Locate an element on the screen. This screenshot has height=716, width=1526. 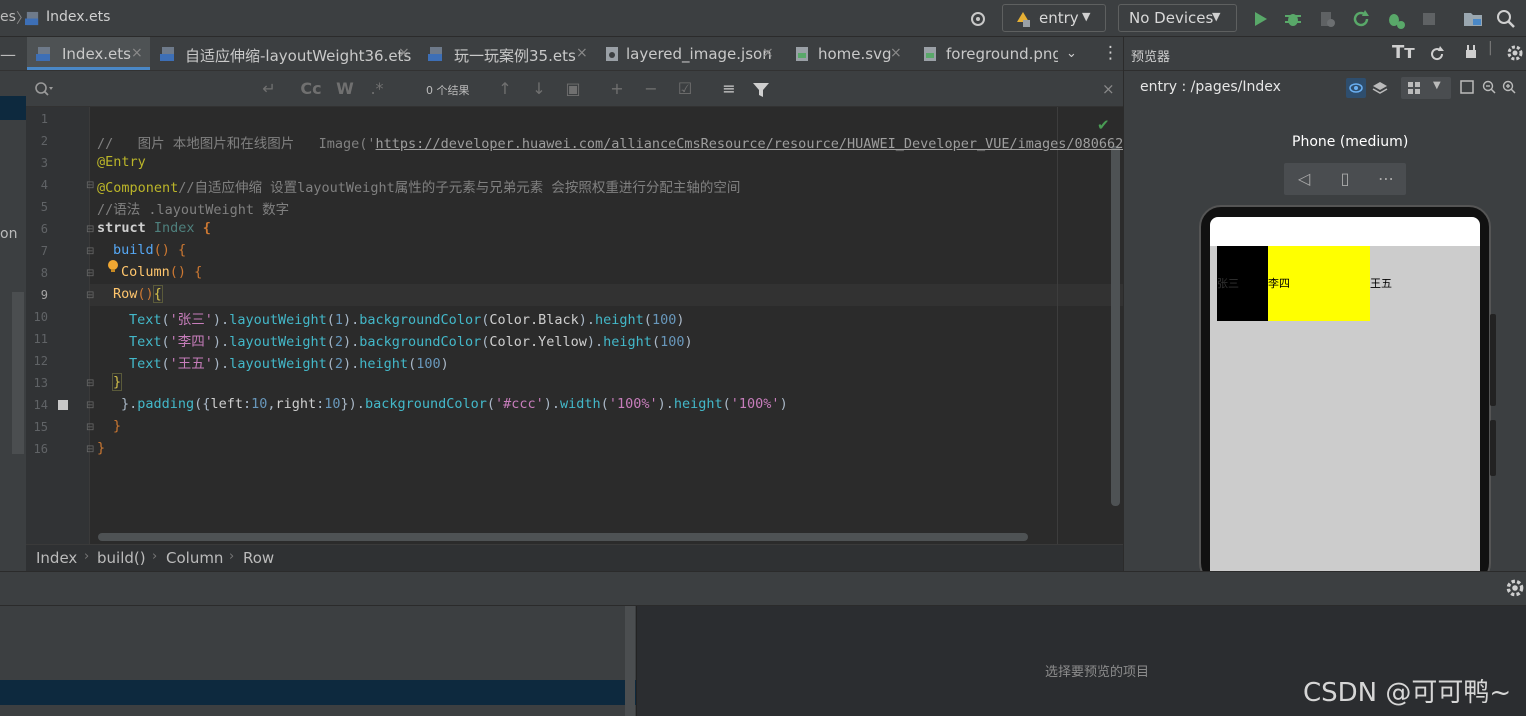
bookmark-icon is located at coordinates (63, 405).